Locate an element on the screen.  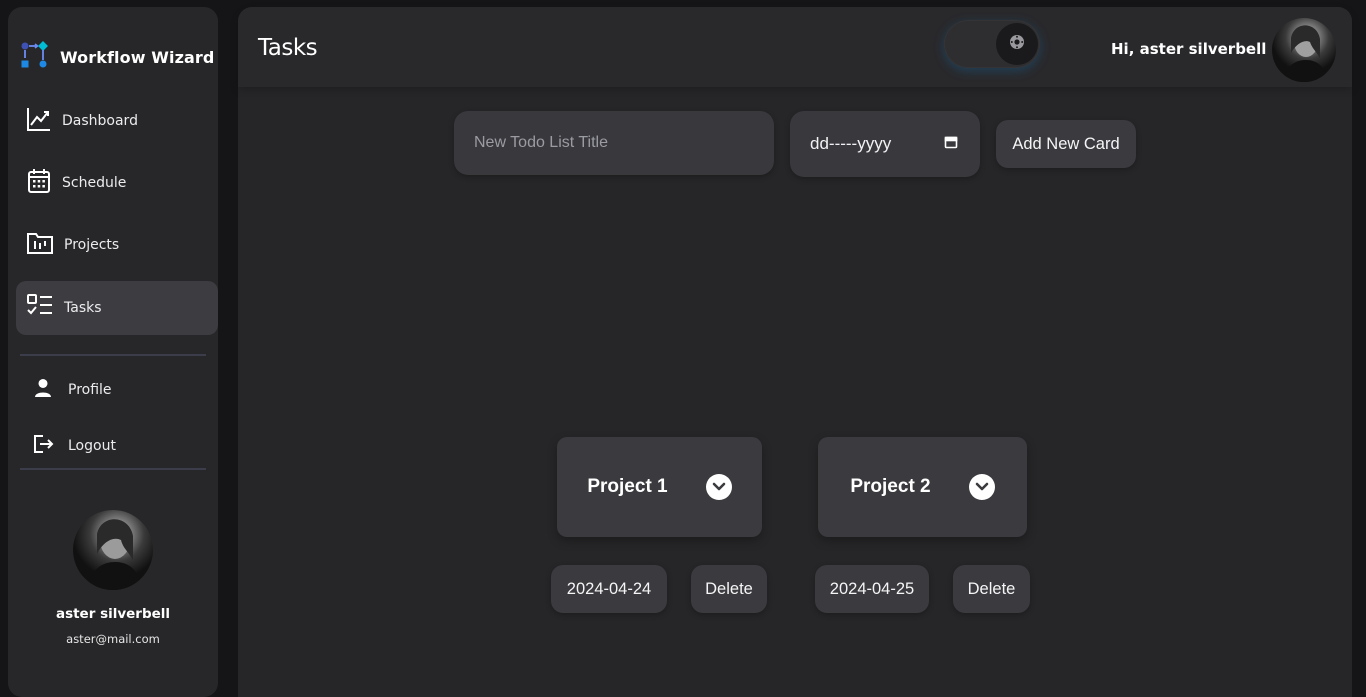
sidebar-item-logout: Logout is located at coordinates (114, 446).